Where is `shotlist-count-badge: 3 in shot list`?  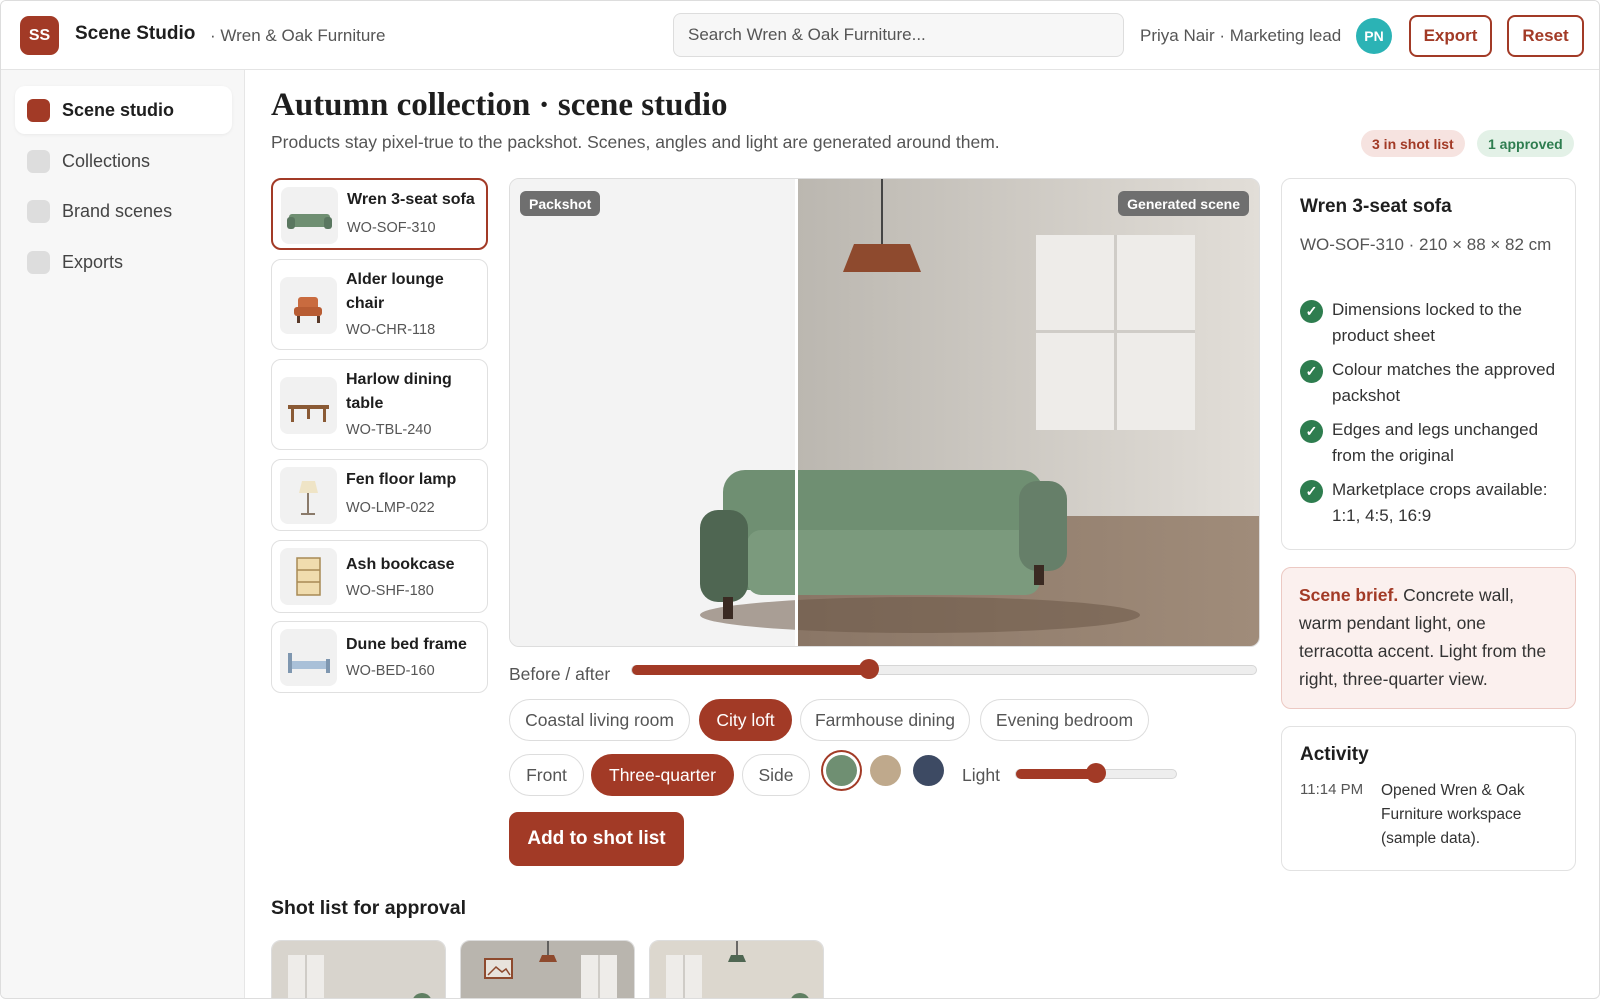
shotlist-count-badge: 3 in shot list is located at coordinates (1413, 143).